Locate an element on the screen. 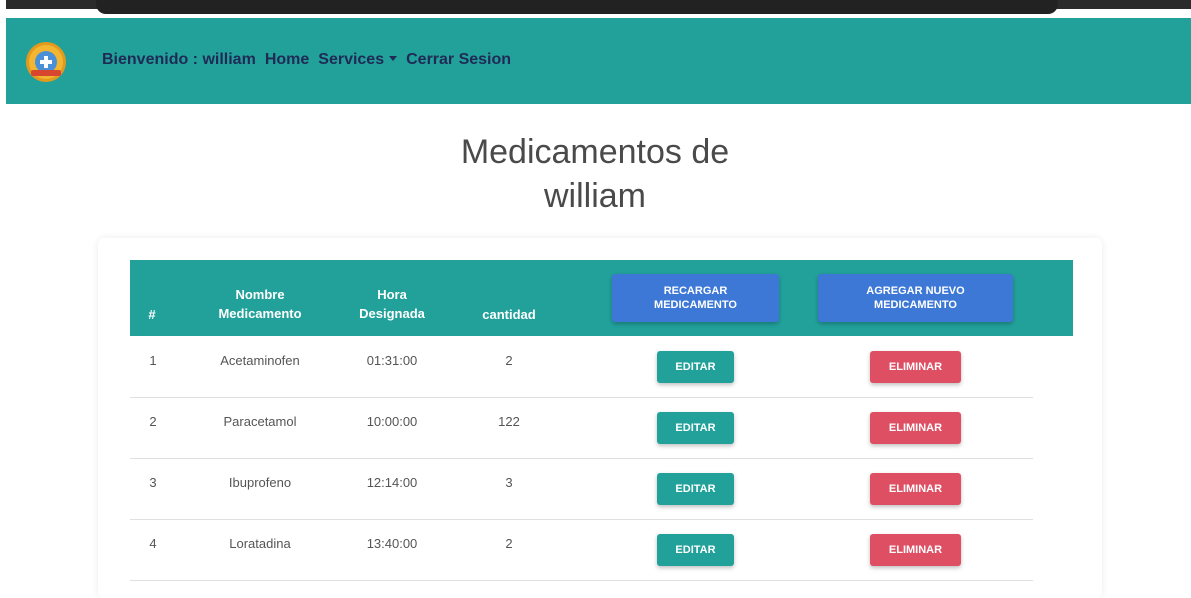 Image resolution: width=1191 pixels, height=598 pixels. welcome-text: Bienvenido : william is located at coordinates (179, 59).